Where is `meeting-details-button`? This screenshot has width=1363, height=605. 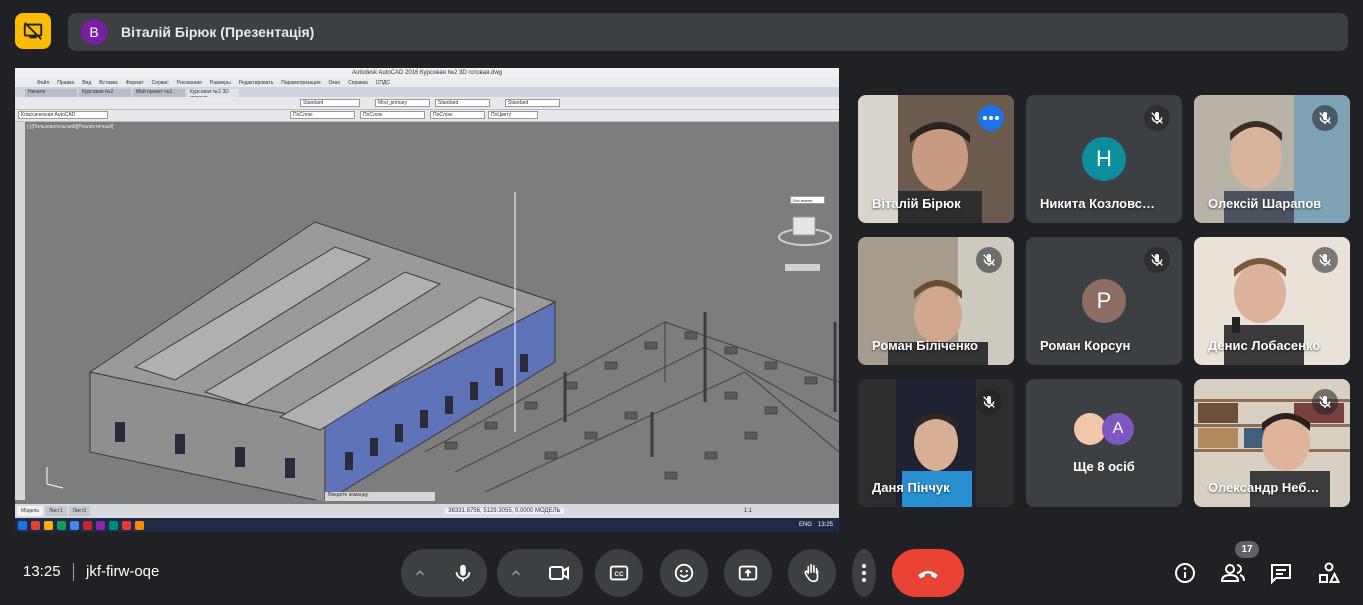 meeting-details-button is located at coordinates (1185, 573).